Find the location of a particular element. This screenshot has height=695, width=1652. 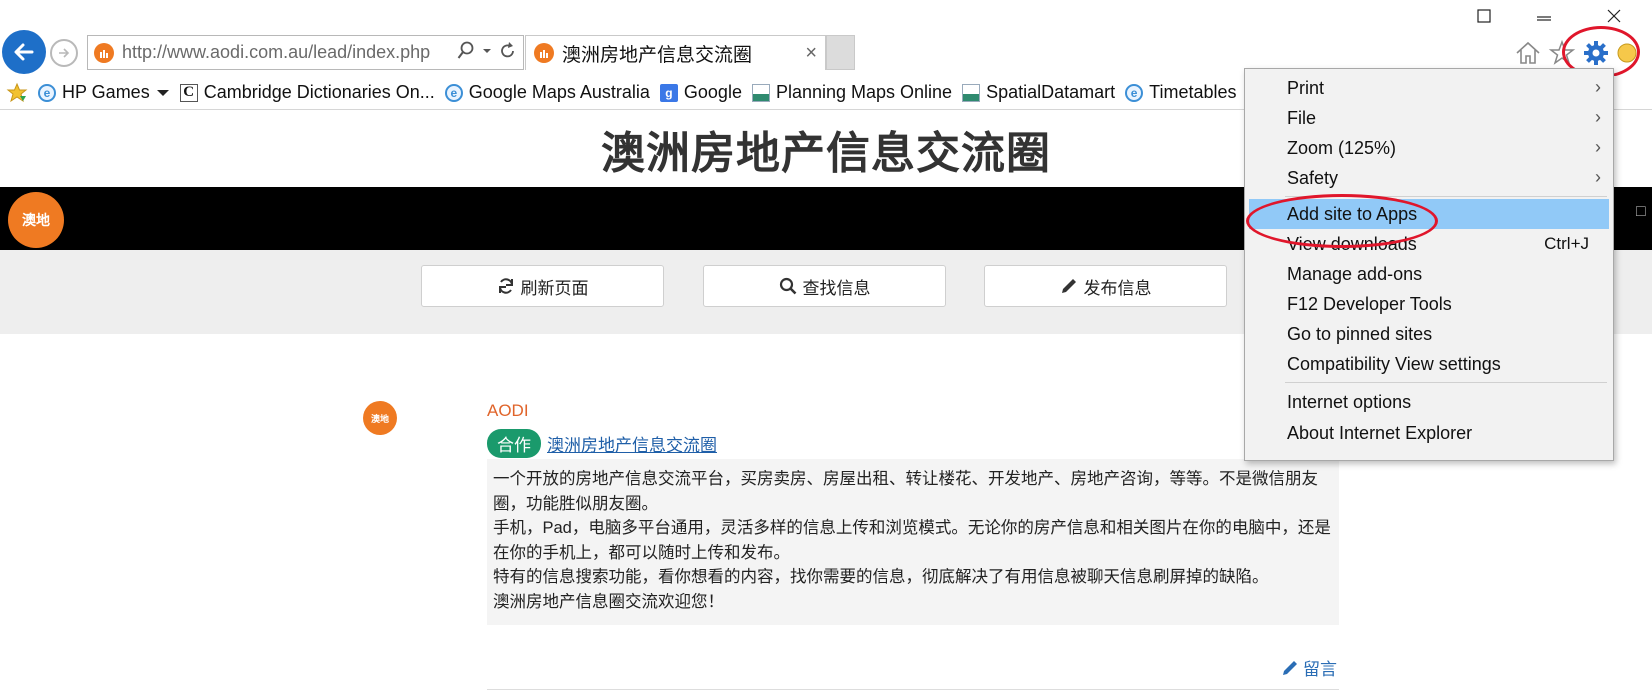

menu-label: Print is located at coordinates (1306, 87).